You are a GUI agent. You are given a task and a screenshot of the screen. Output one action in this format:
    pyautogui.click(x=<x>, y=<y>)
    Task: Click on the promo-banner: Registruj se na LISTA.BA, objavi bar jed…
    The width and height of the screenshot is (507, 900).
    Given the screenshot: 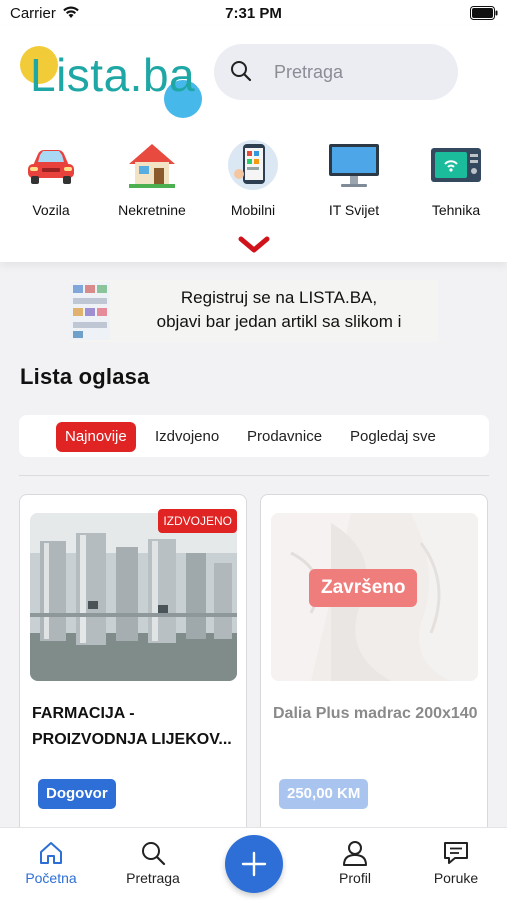 What is the action you would take?
    pyautogui.click(x=254, y=311)
    